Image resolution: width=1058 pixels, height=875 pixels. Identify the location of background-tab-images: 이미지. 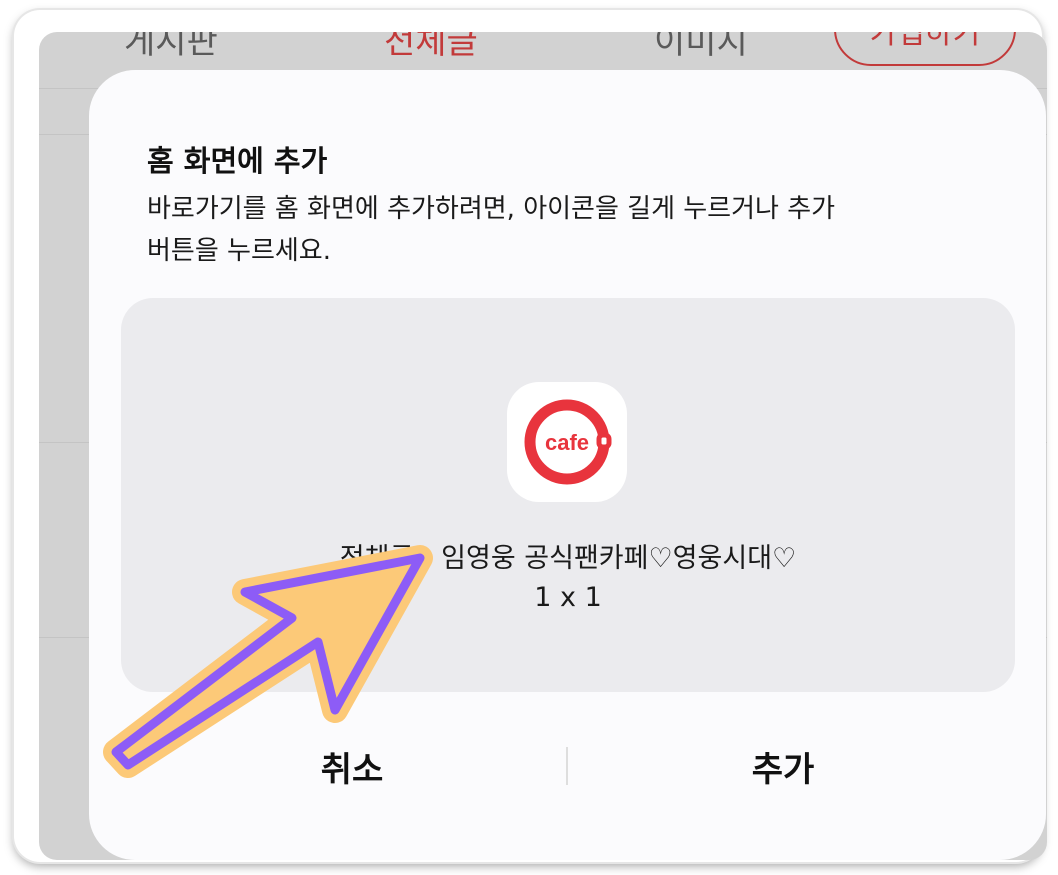
(701, 47).